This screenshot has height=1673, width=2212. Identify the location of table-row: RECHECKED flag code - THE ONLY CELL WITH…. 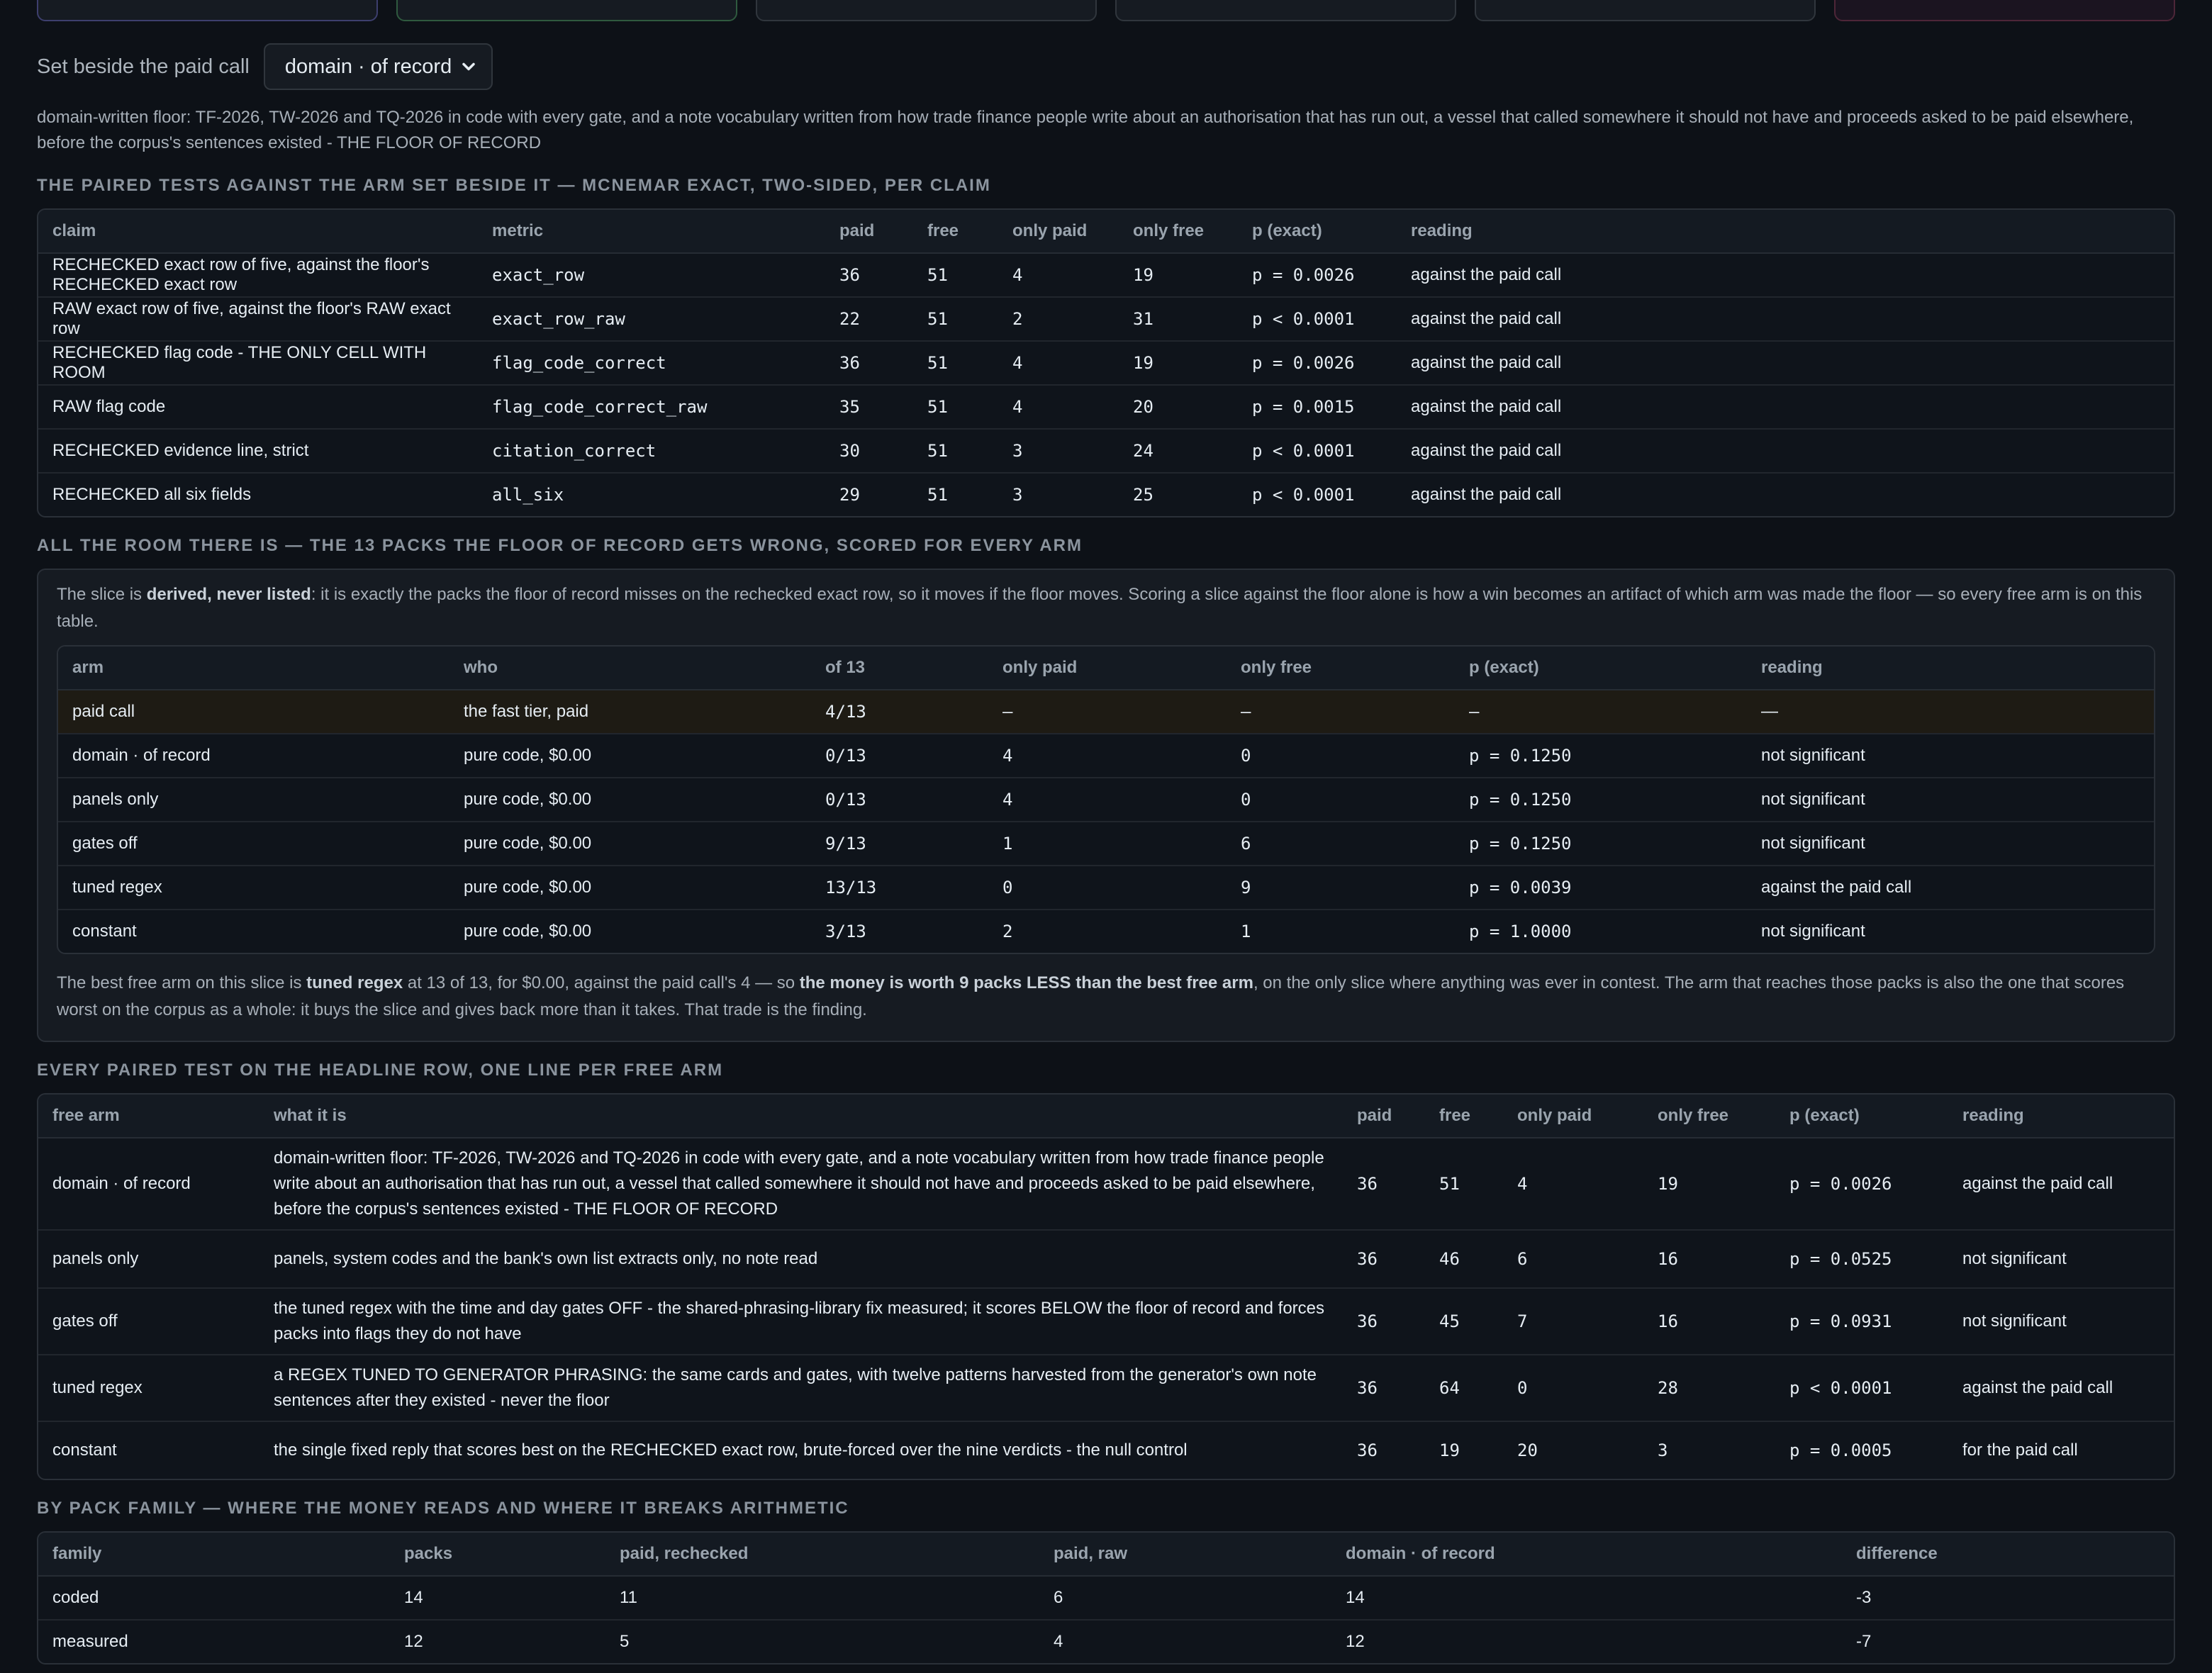
(1106, 363).